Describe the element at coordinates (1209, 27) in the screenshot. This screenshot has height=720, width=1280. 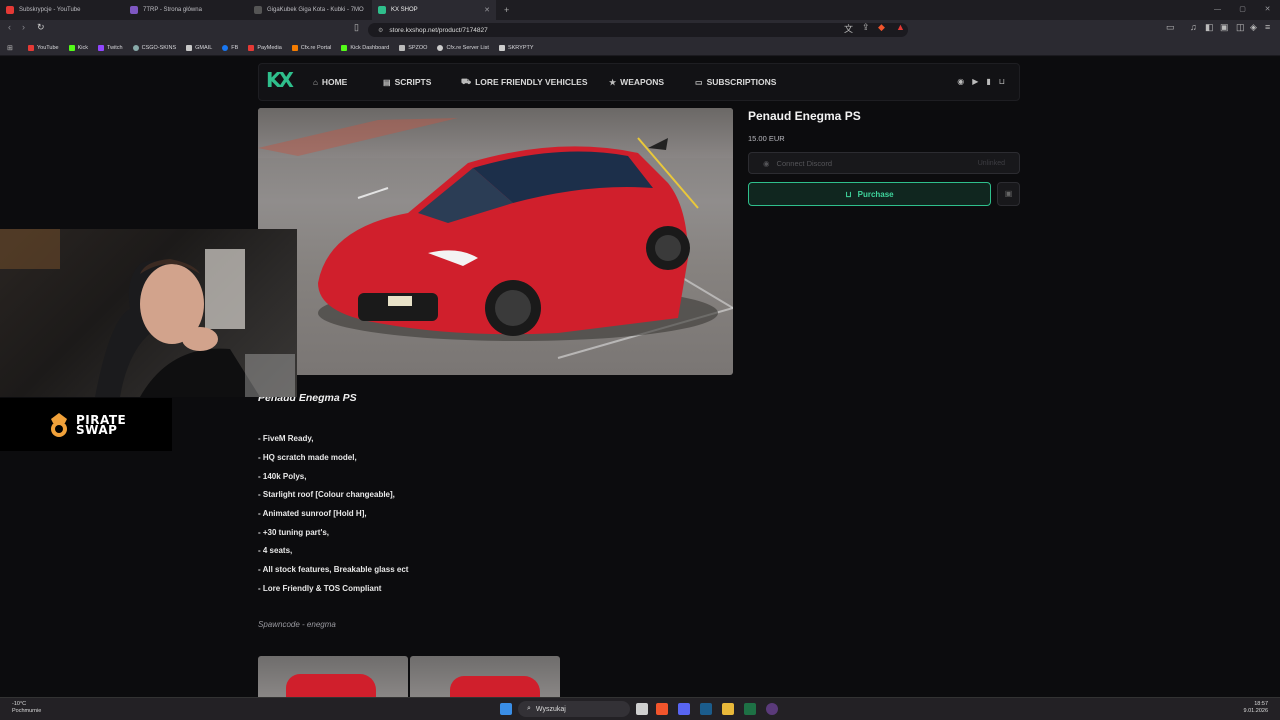
I see `split-view-icon: ◧` at that location.